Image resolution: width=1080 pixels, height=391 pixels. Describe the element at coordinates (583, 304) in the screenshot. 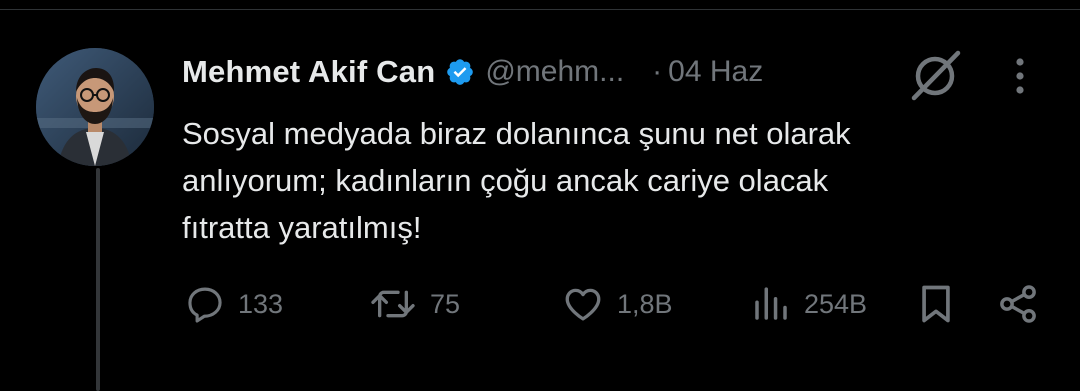

I see `heart-icon` at that location.